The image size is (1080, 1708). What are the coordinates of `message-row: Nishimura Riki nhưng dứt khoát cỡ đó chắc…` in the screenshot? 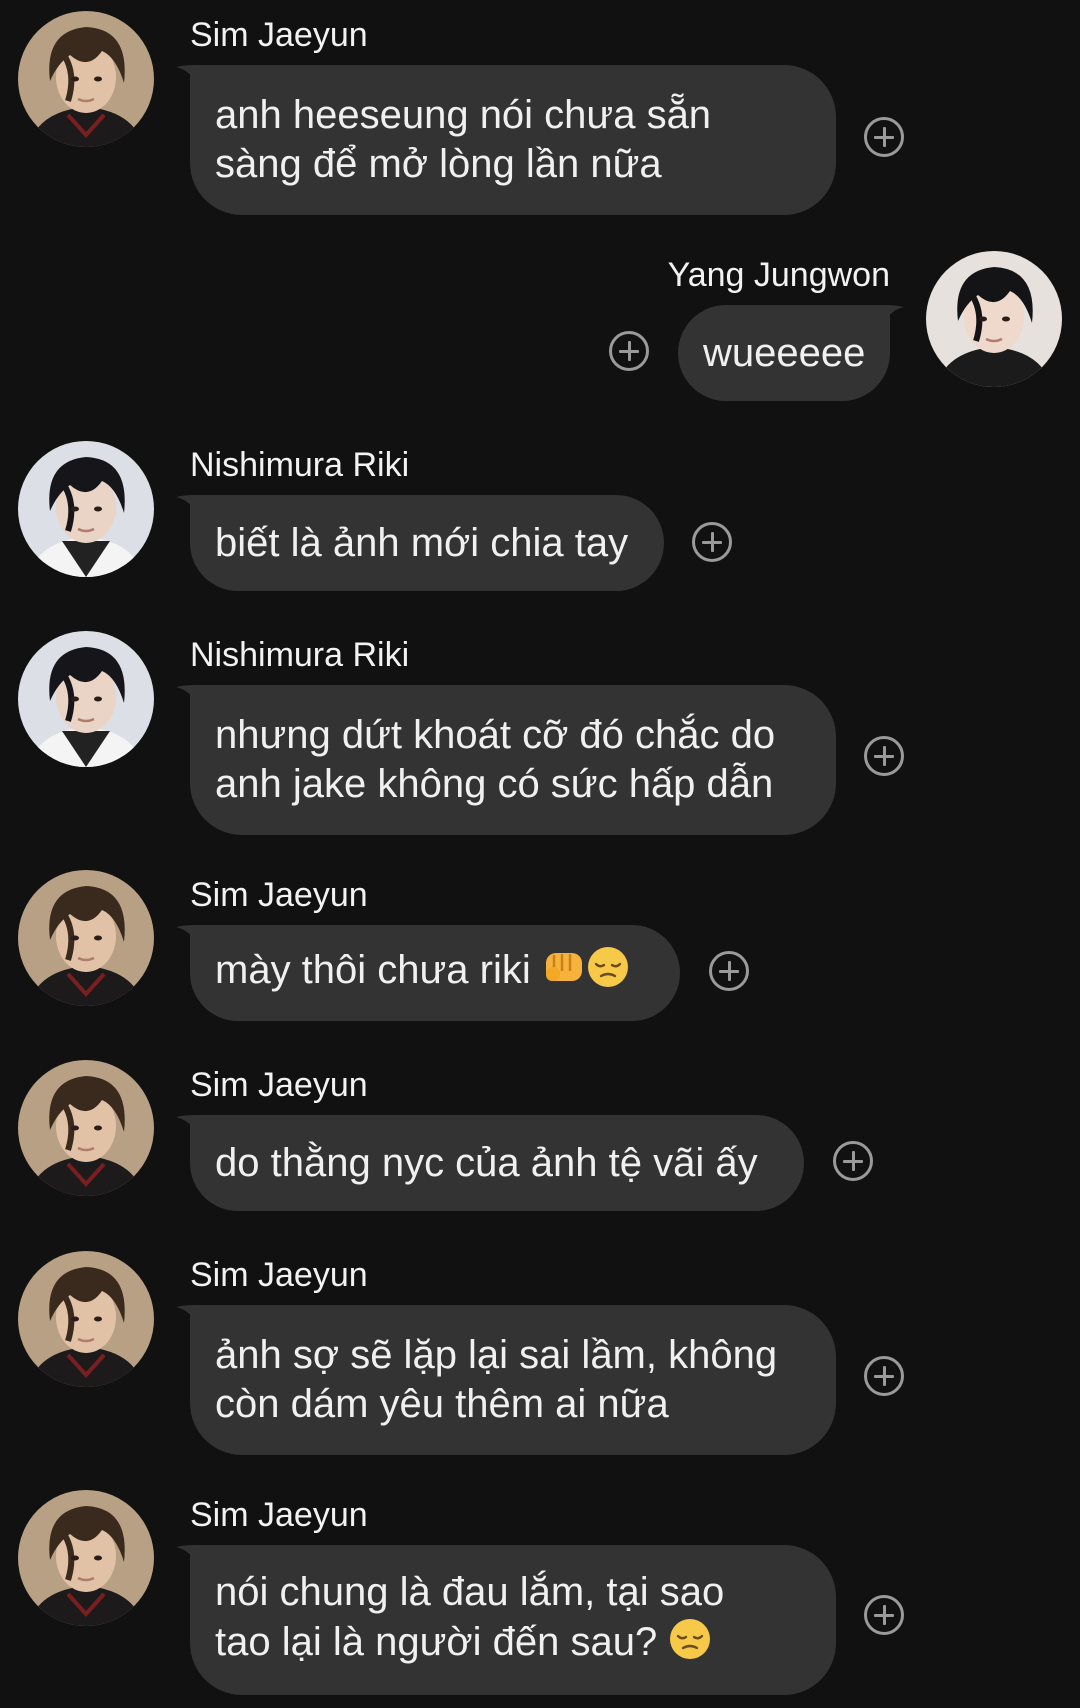 It's located at (540, 738).